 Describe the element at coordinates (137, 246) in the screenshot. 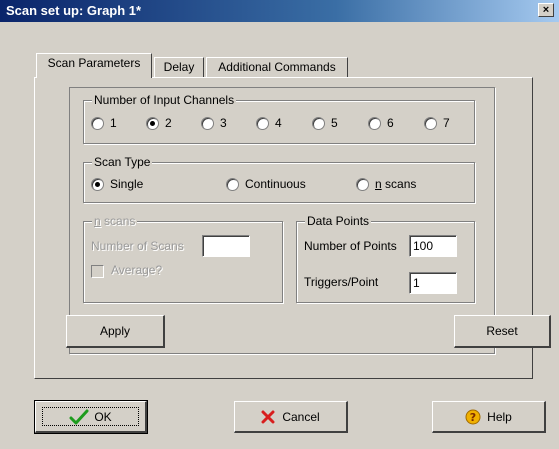

I see `number-of-scans-label: Number of Scans` at that location.